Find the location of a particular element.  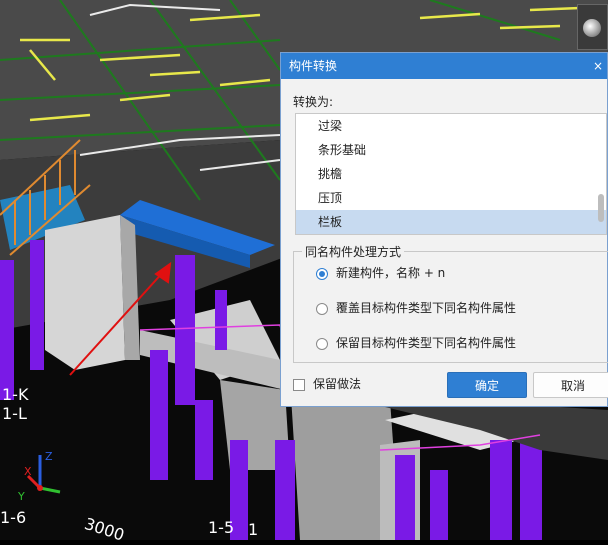

group-title: 同名构件处理方式 is located at coordinates (353, 251).